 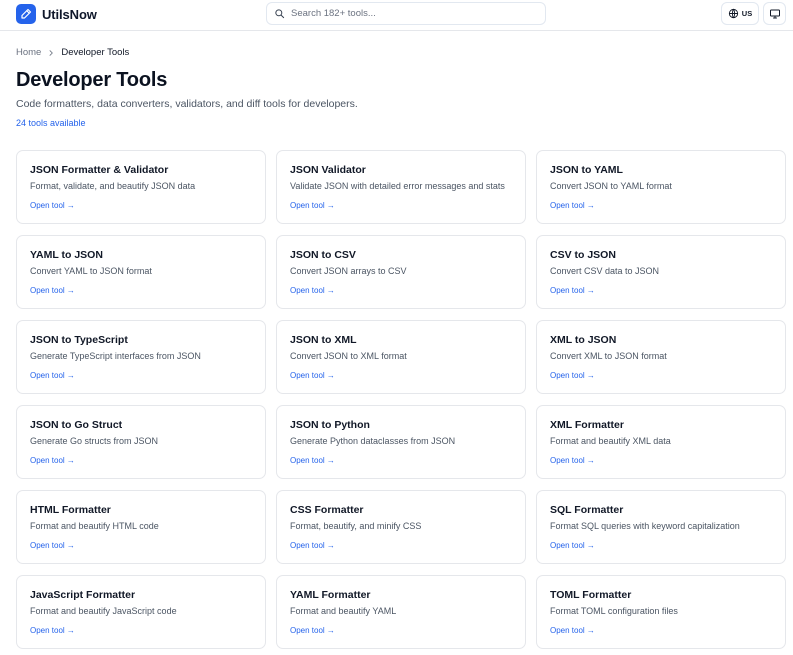 I want to click on monitor-icon, so click(x=775, y=14).